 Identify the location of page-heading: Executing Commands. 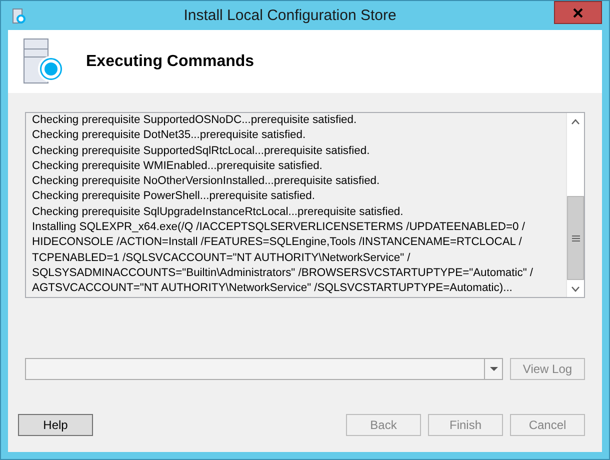
(170, 61).